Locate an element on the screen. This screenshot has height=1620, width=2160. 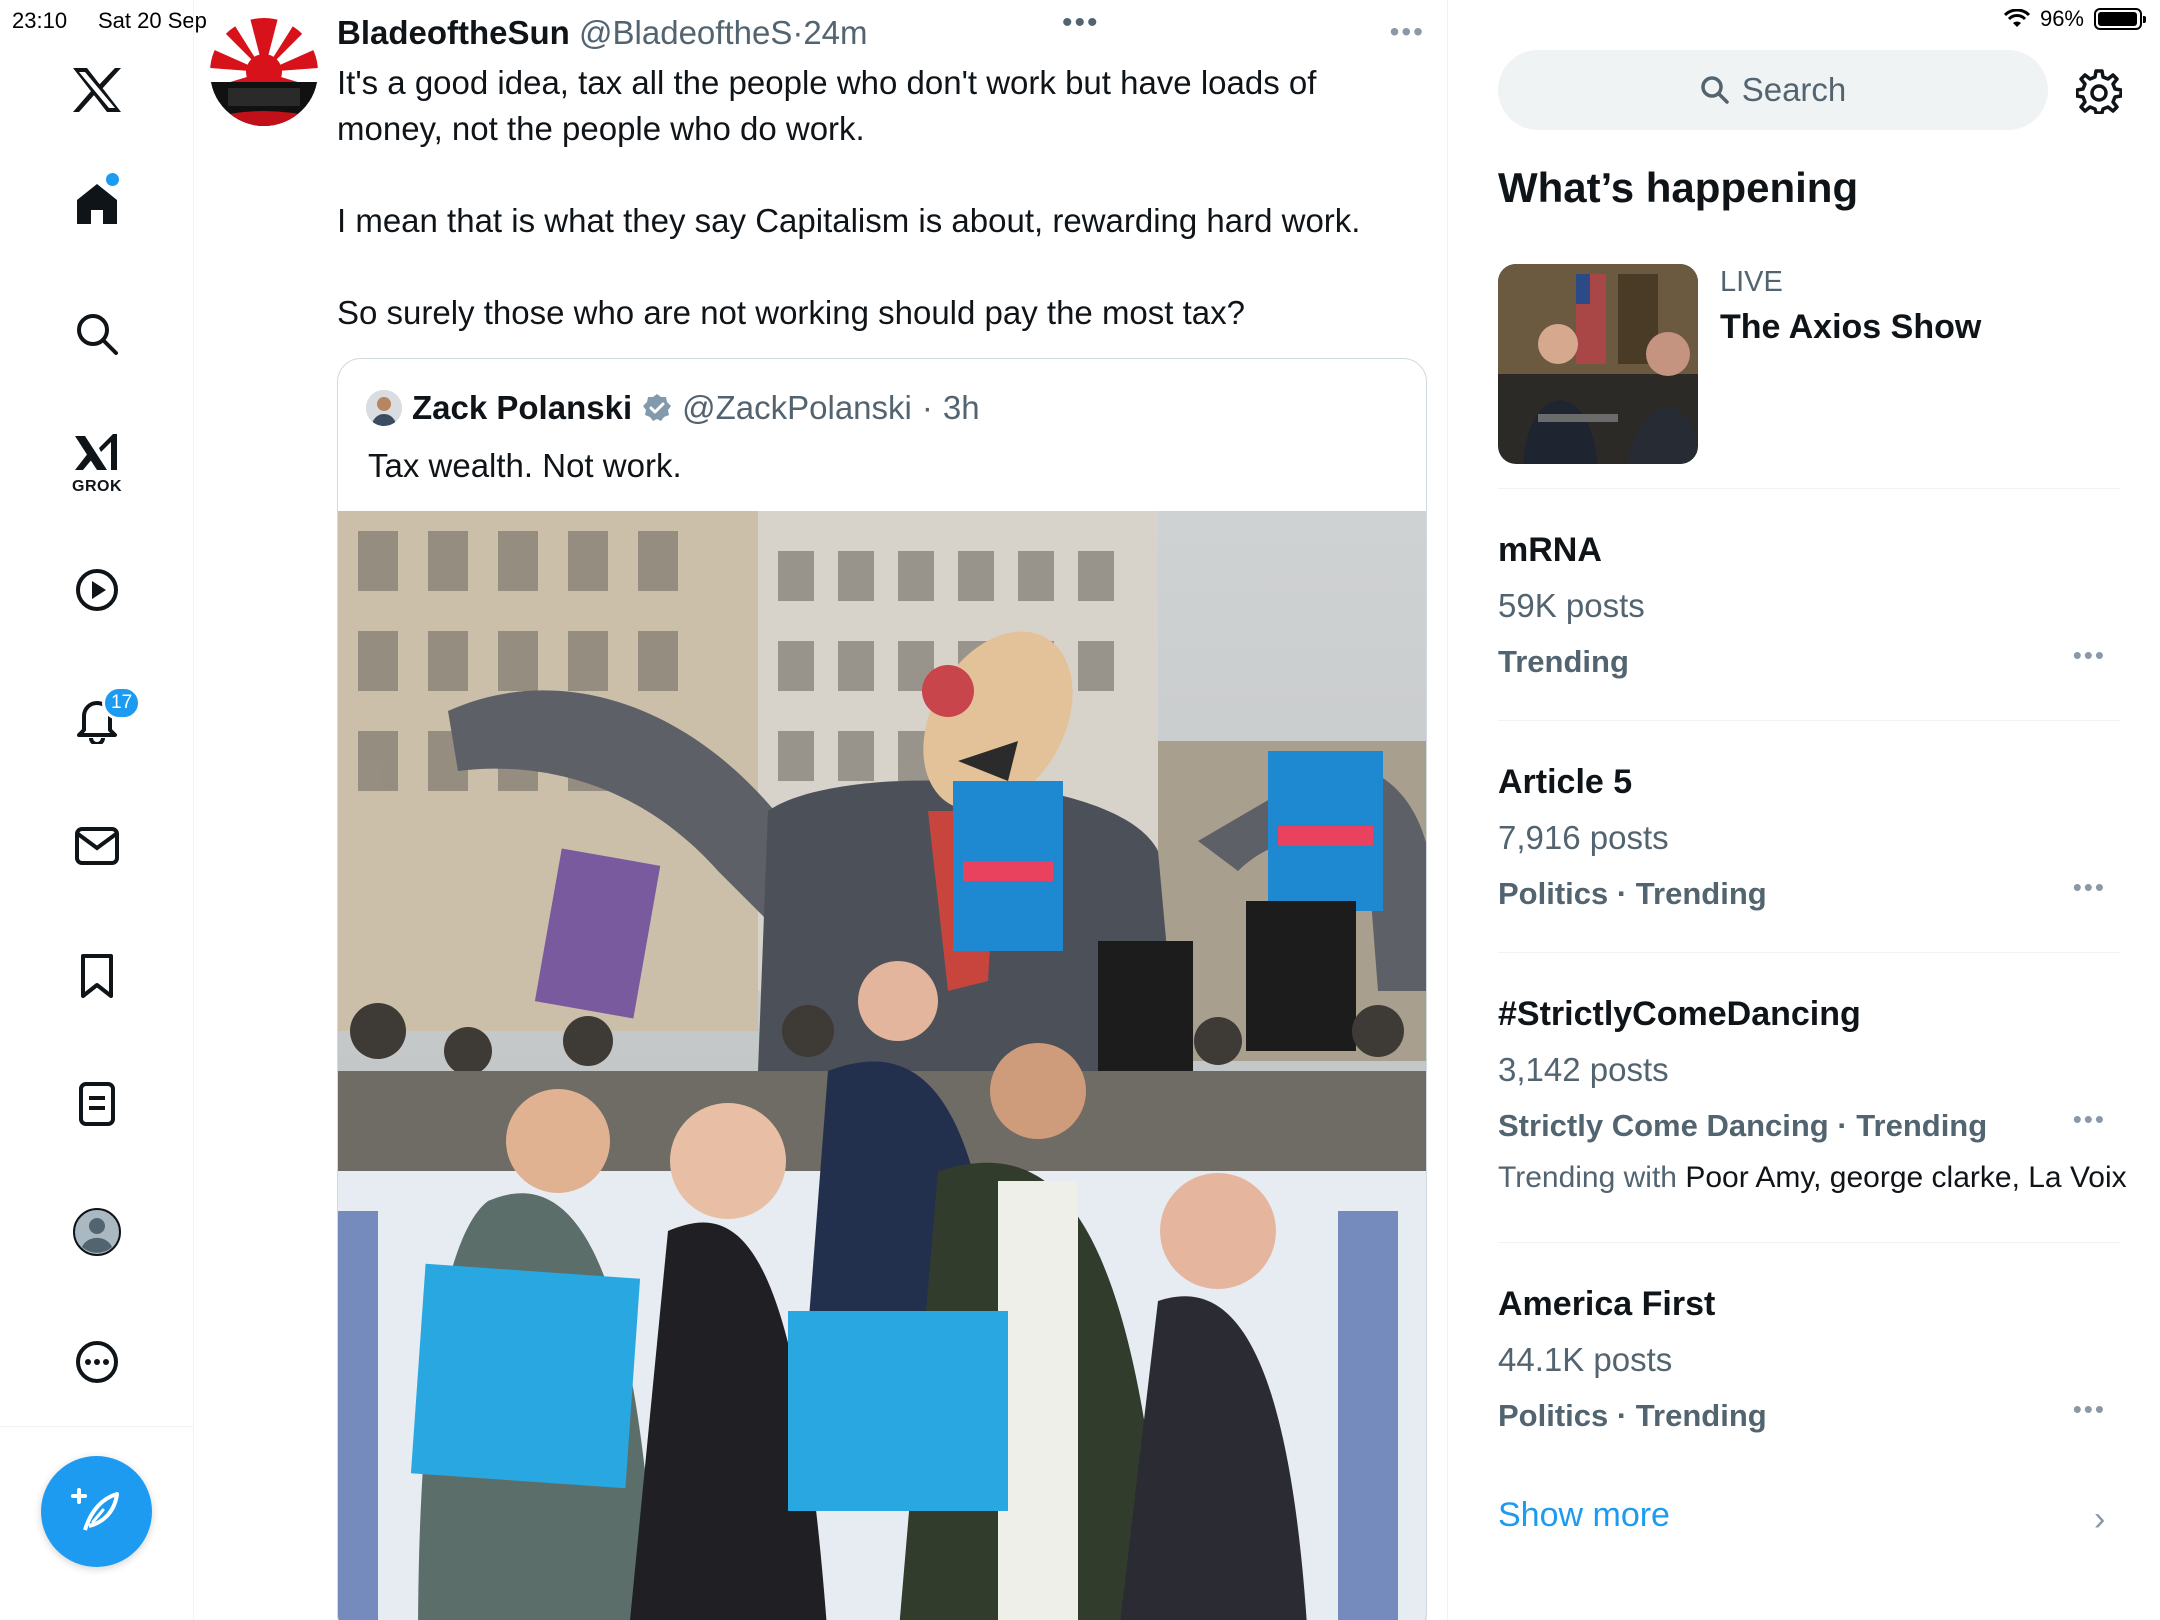
list-icon is located at coordinates (97, 1104).